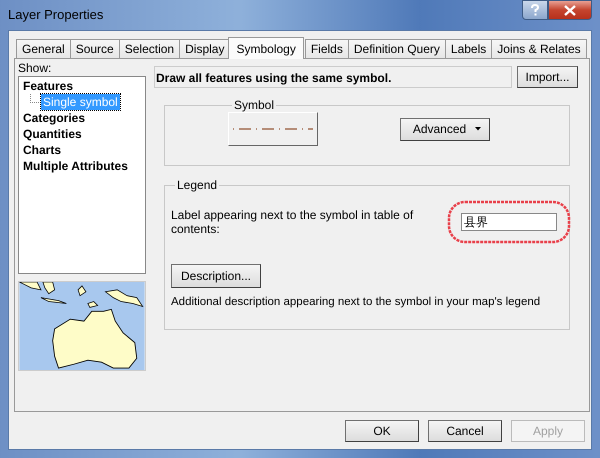 Image resolution: width=600 pixels, height=458 pixels. I want to click on tree-item: Multiple Attributes, so click(75, 166).